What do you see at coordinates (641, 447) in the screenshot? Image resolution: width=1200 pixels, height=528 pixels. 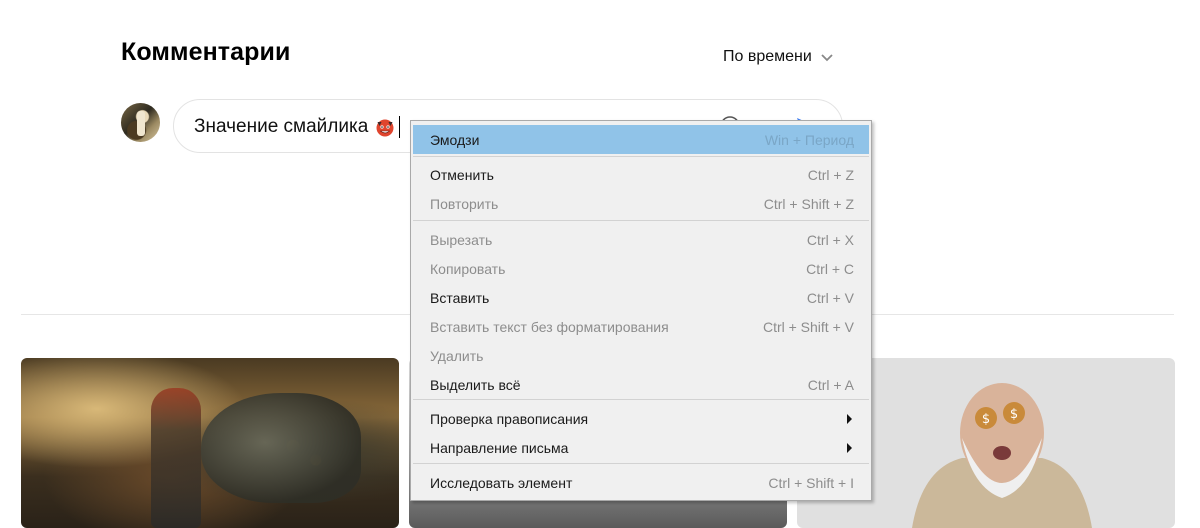 I see `menu-item-11: Направление письма` at bounding box center [641, 447].